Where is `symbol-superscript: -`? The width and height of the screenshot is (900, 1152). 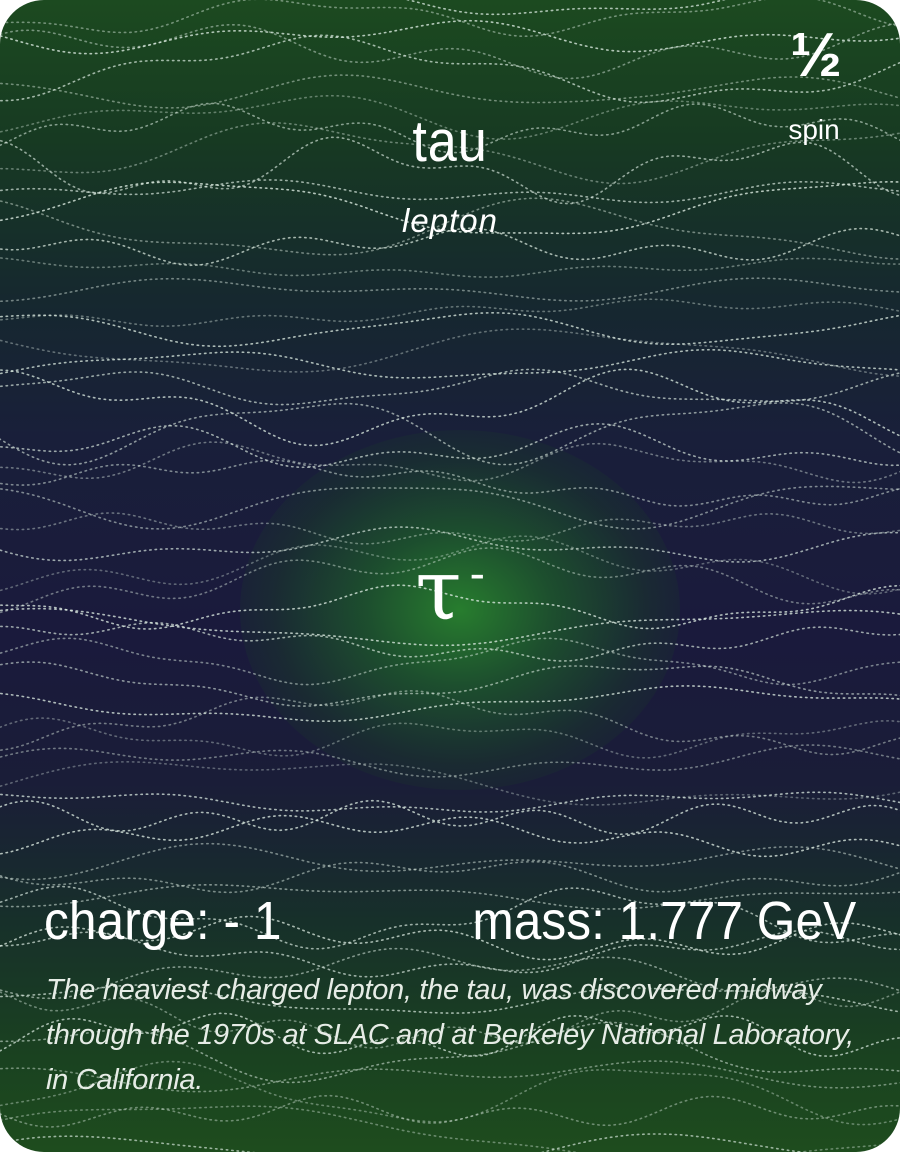 symbol-superscript: - is located at coordinates (477, 573).